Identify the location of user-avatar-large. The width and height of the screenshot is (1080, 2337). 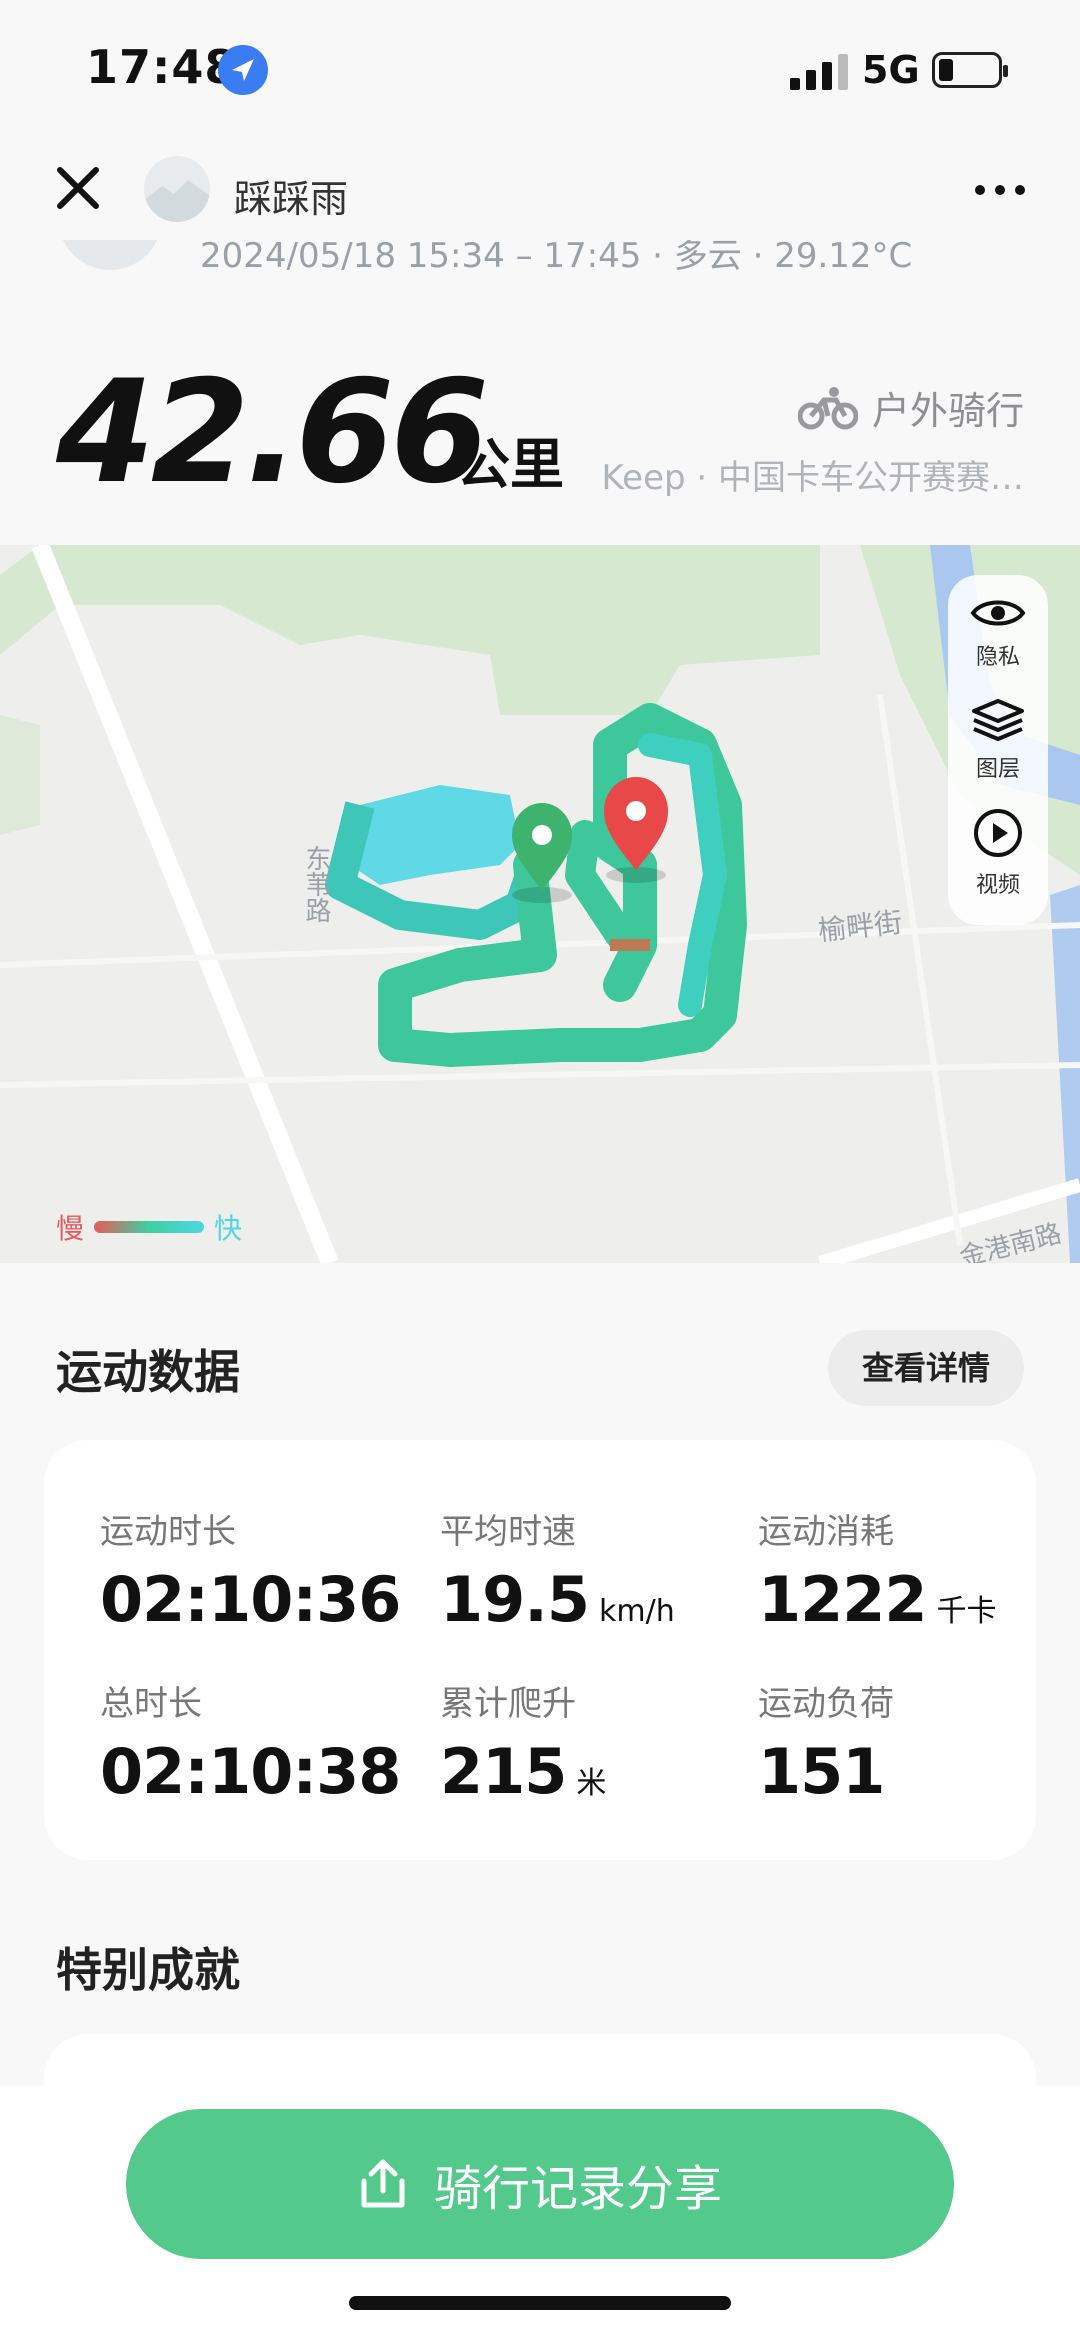
(110, 255).